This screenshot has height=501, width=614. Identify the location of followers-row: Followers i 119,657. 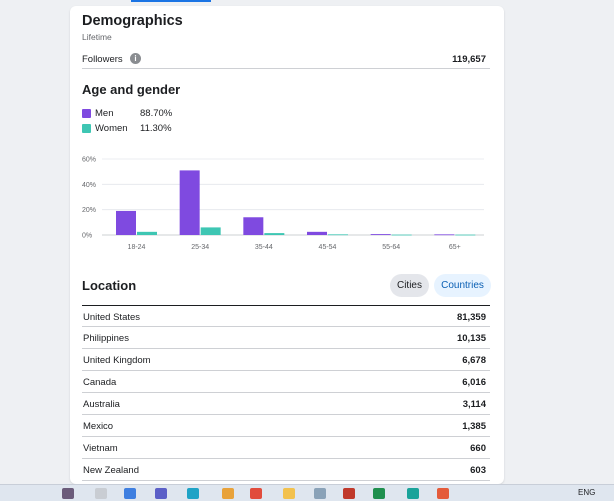
(286, 59).